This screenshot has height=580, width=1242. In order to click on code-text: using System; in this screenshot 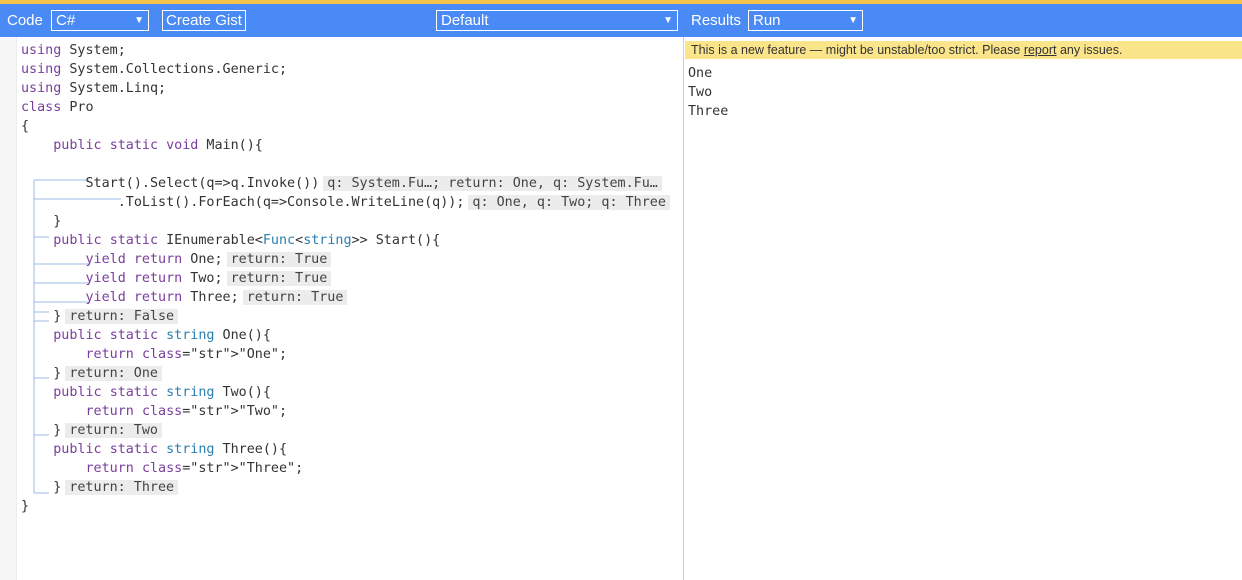, I will do `click(73, 50)`.